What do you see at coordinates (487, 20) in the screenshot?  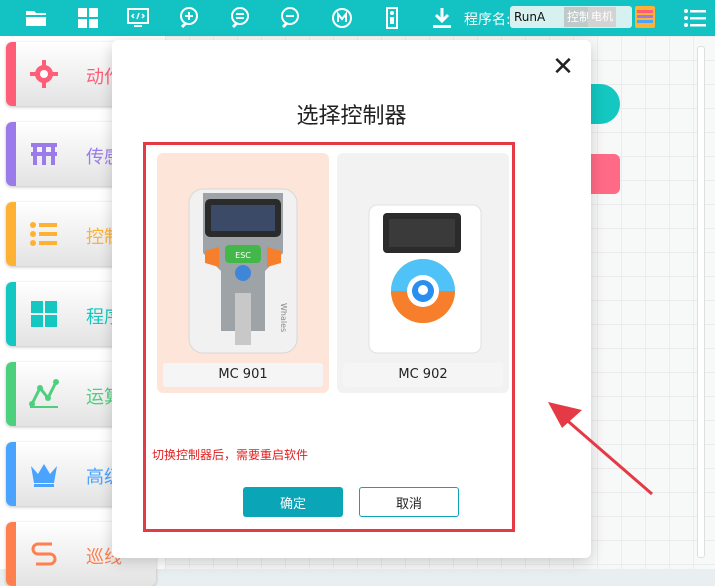 I see `program-name-label: 程序名:` at bounding box center [487, 20].